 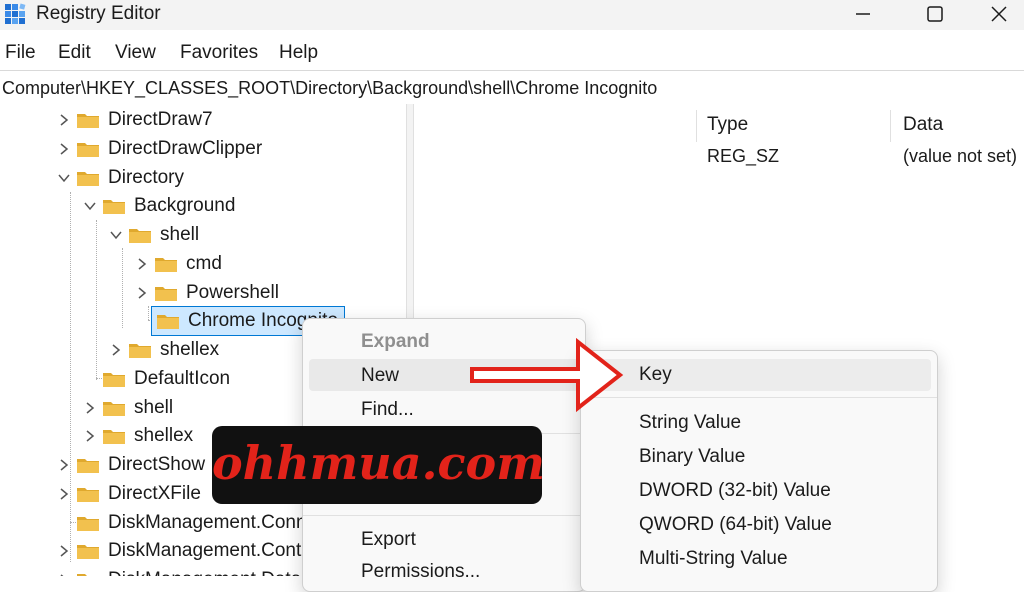 I want to click on tree-item-label: Directory, so click(x=146, y=177).